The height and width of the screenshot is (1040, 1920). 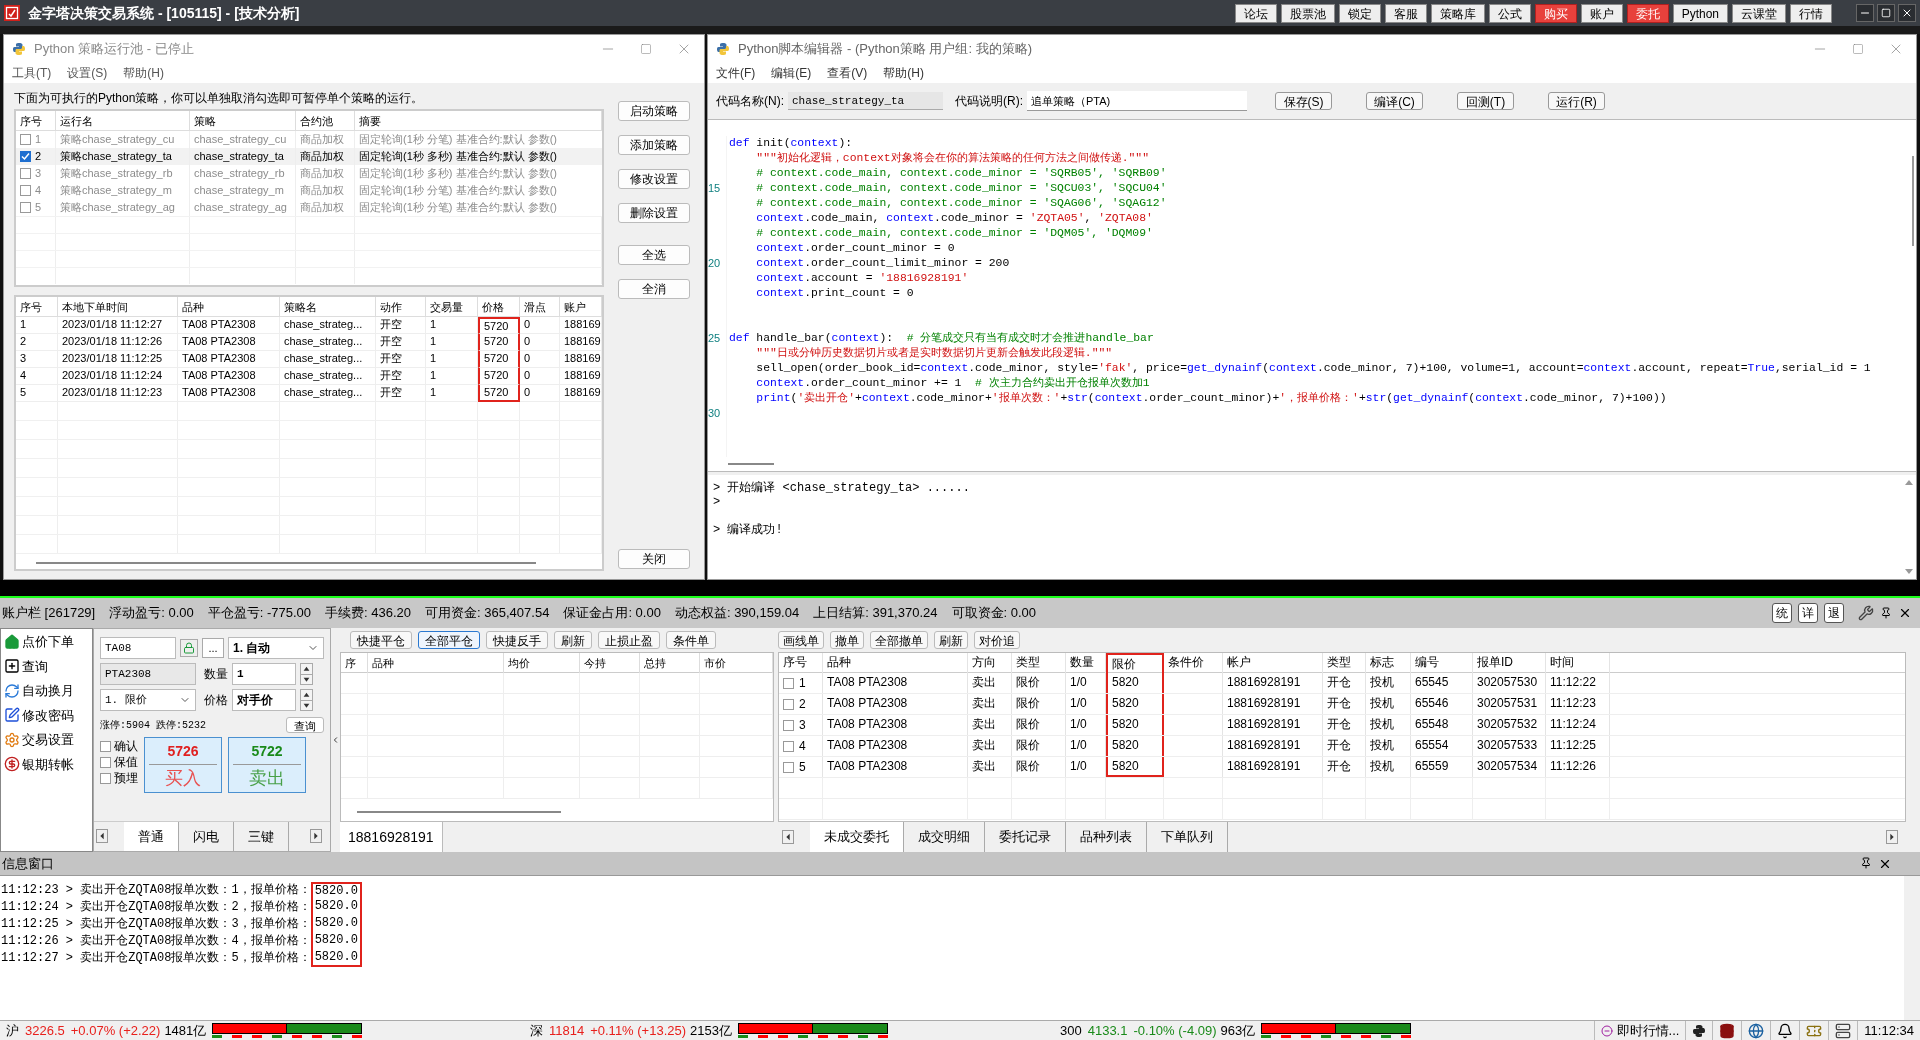 I want to click on editor-button: 回测(T), so click(x=1485, y=101).